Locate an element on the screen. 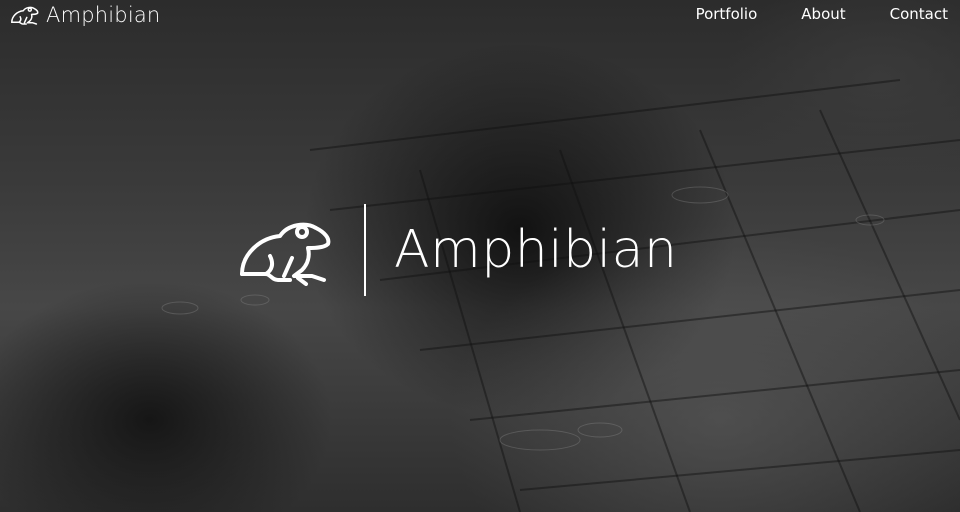 The height and width of the screenshot is (512, 960). hero-title: Amphibian is located at coordinates (536, 250).